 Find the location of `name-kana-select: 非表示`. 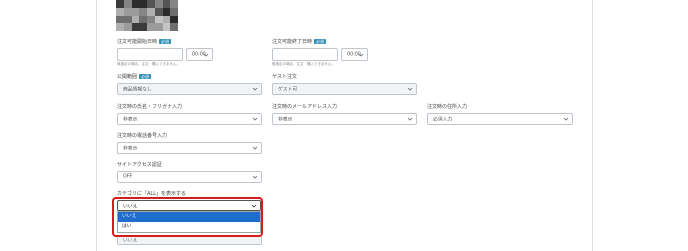

name-kana-select: 非表示 is located at coordinates (189, 119).